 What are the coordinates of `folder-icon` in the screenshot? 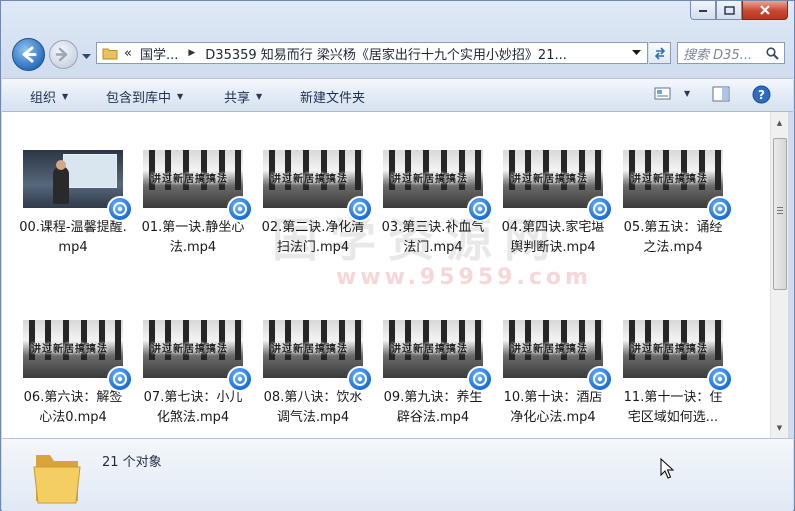 It's located at (110, 53).